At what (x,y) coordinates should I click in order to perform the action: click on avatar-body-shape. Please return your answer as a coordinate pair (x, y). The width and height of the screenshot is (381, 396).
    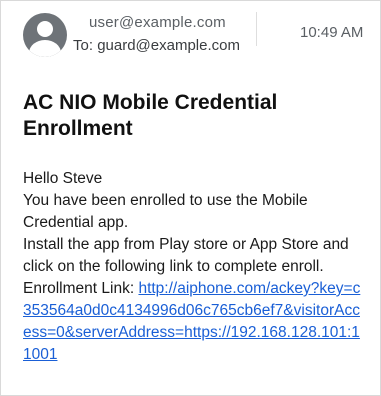
    Looking at the image, I should click on (45, 48).